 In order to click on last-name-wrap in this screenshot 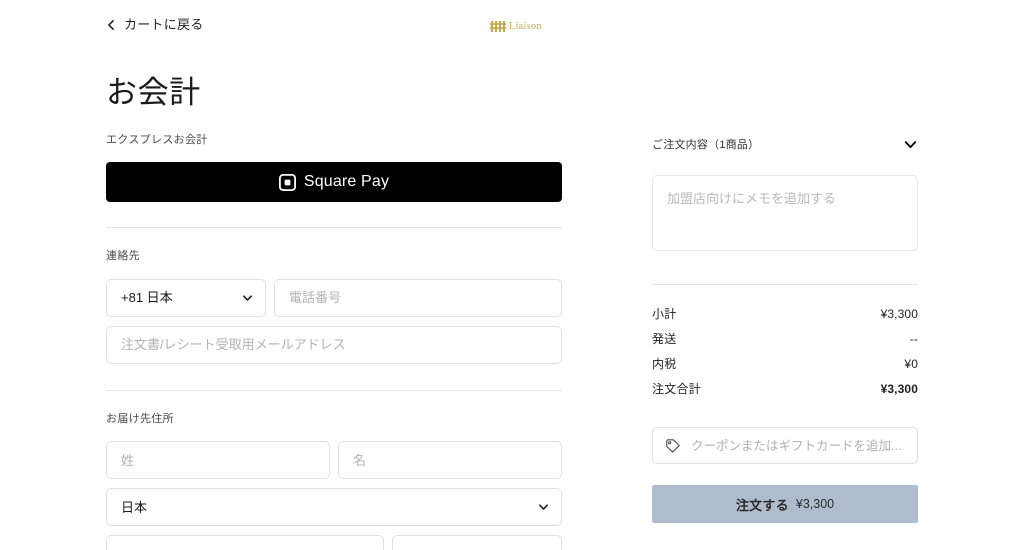, I will do `click(218, 460)`.